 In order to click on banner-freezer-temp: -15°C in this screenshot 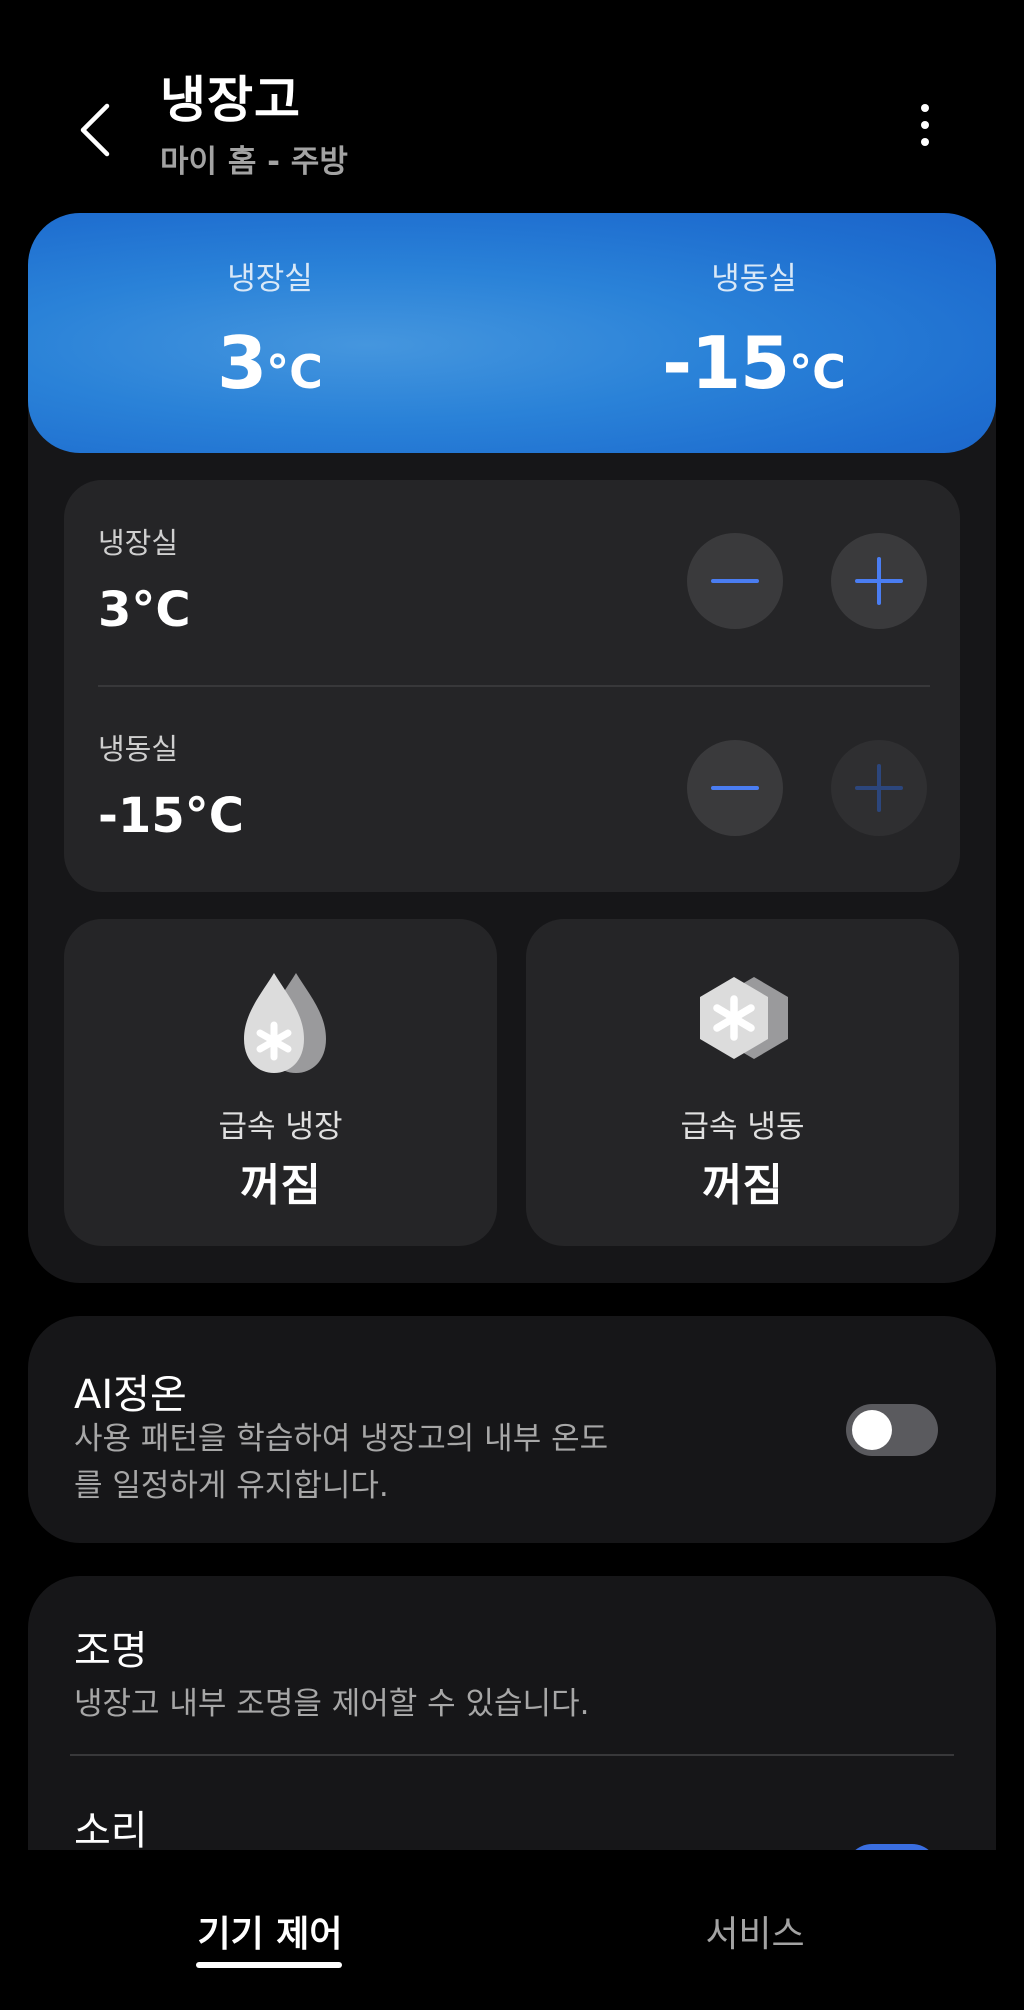, I will do `click(754, 363)`.